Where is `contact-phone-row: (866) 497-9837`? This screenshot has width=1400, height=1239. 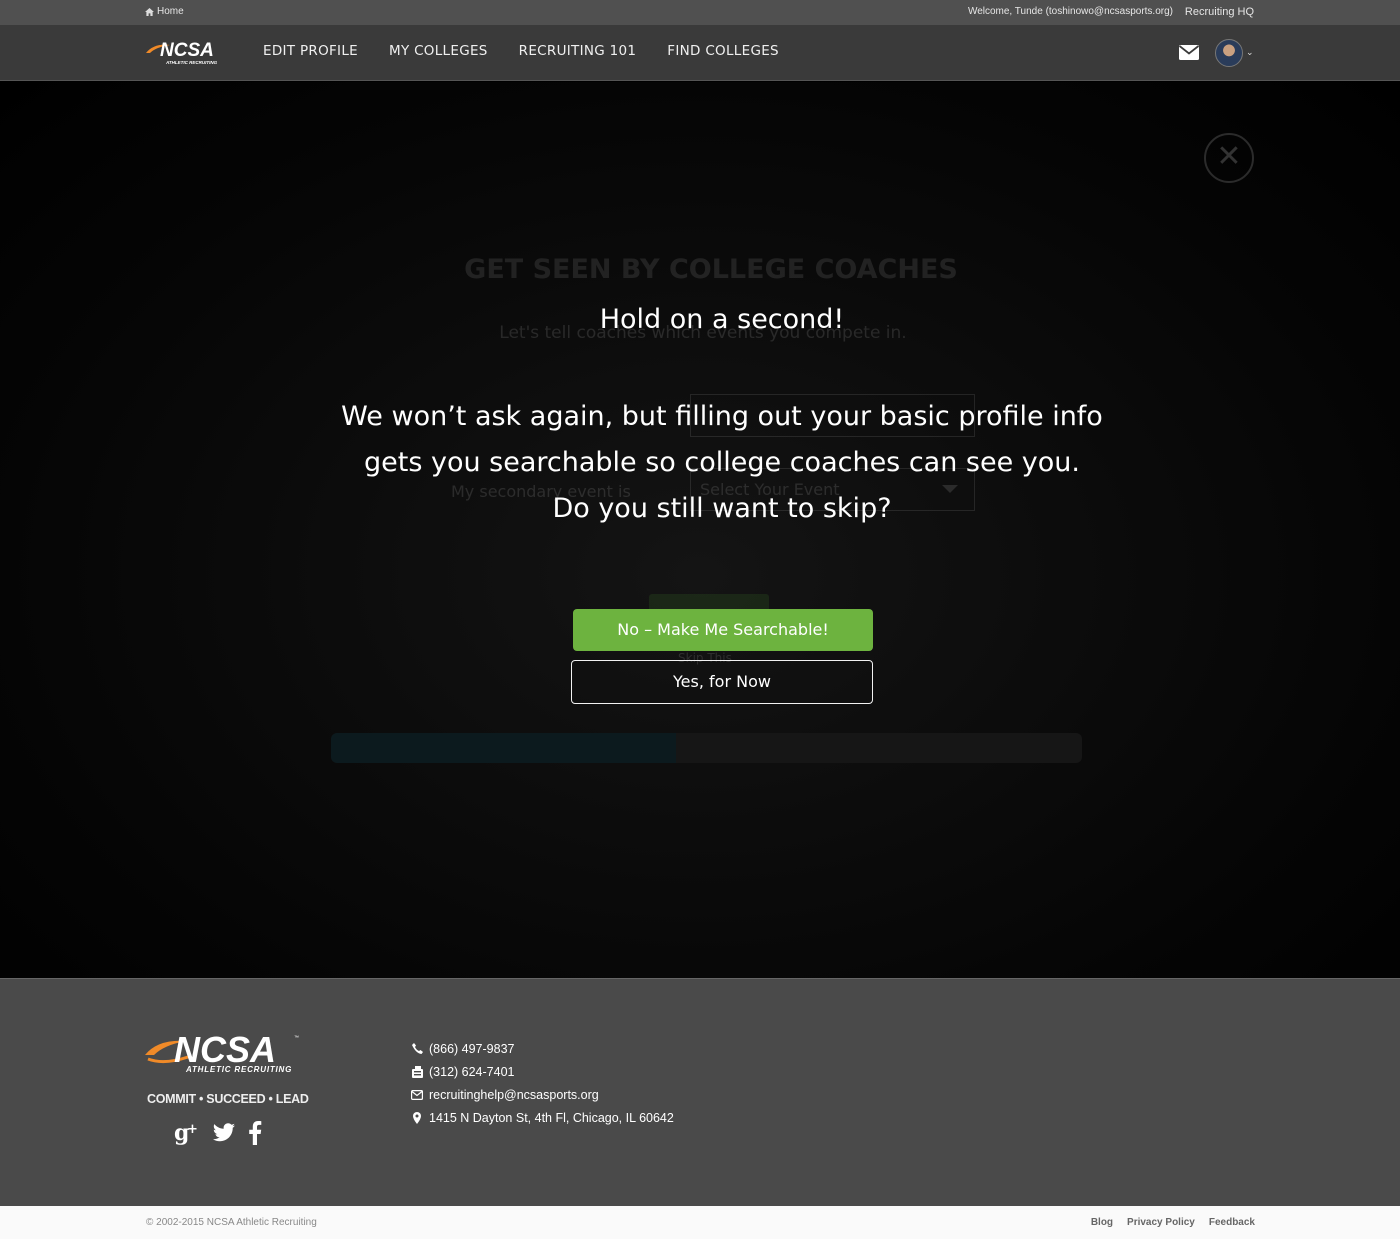
contact-phone-row: (866) 497-9837 is located at coordinates (542, 1048).